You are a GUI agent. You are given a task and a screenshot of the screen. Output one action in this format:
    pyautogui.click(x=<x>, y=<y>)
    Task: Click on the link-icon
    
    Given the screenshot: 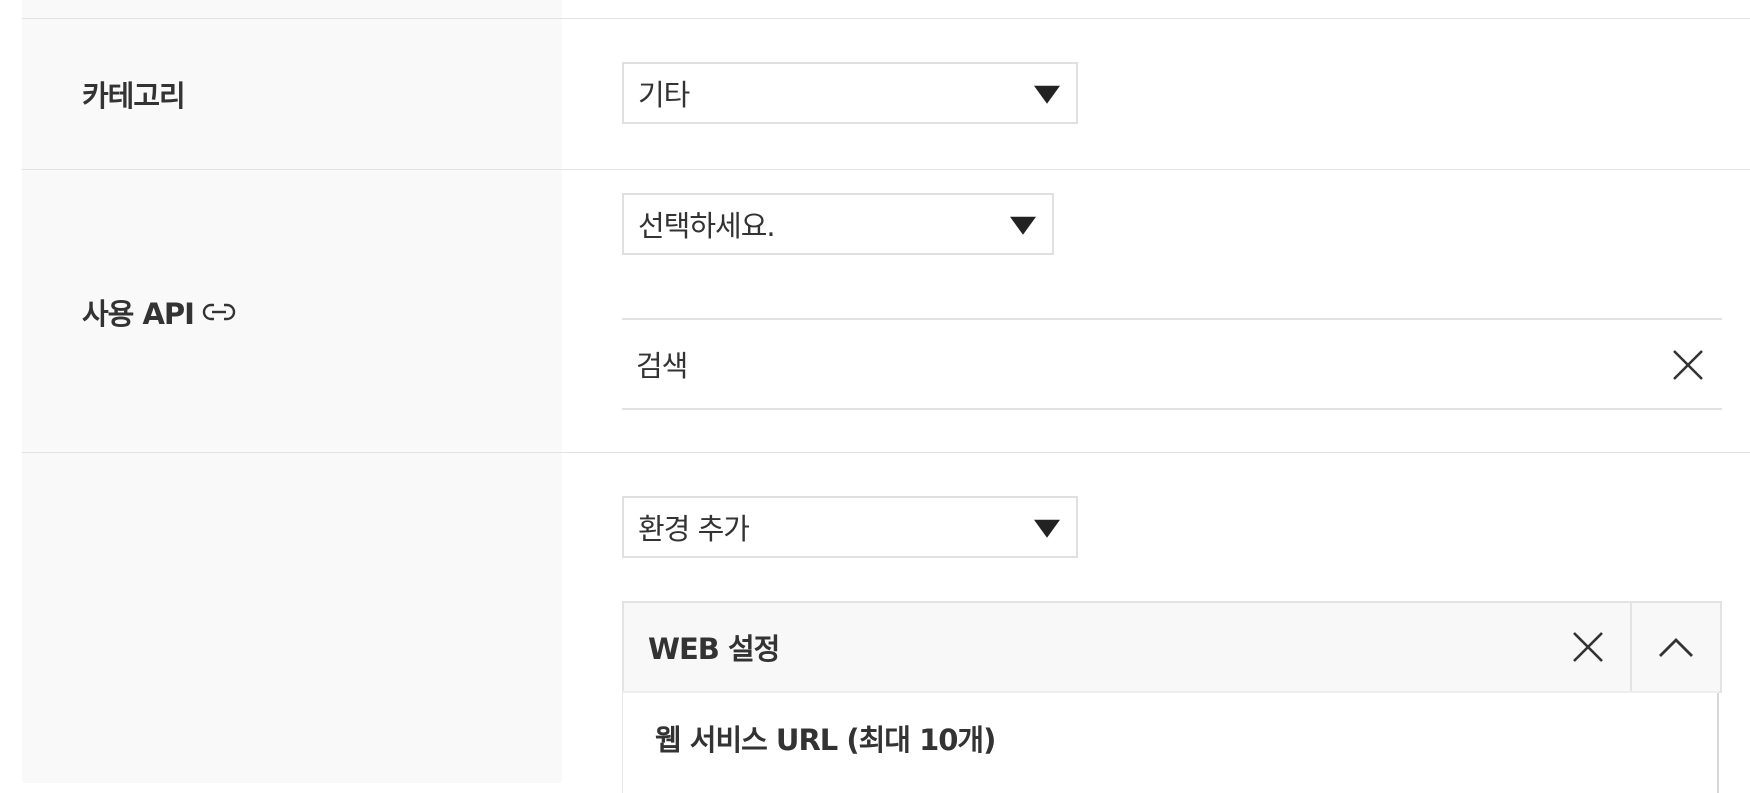 What is the action you would take?
    pyautogui.click(x=219, y=312)
    